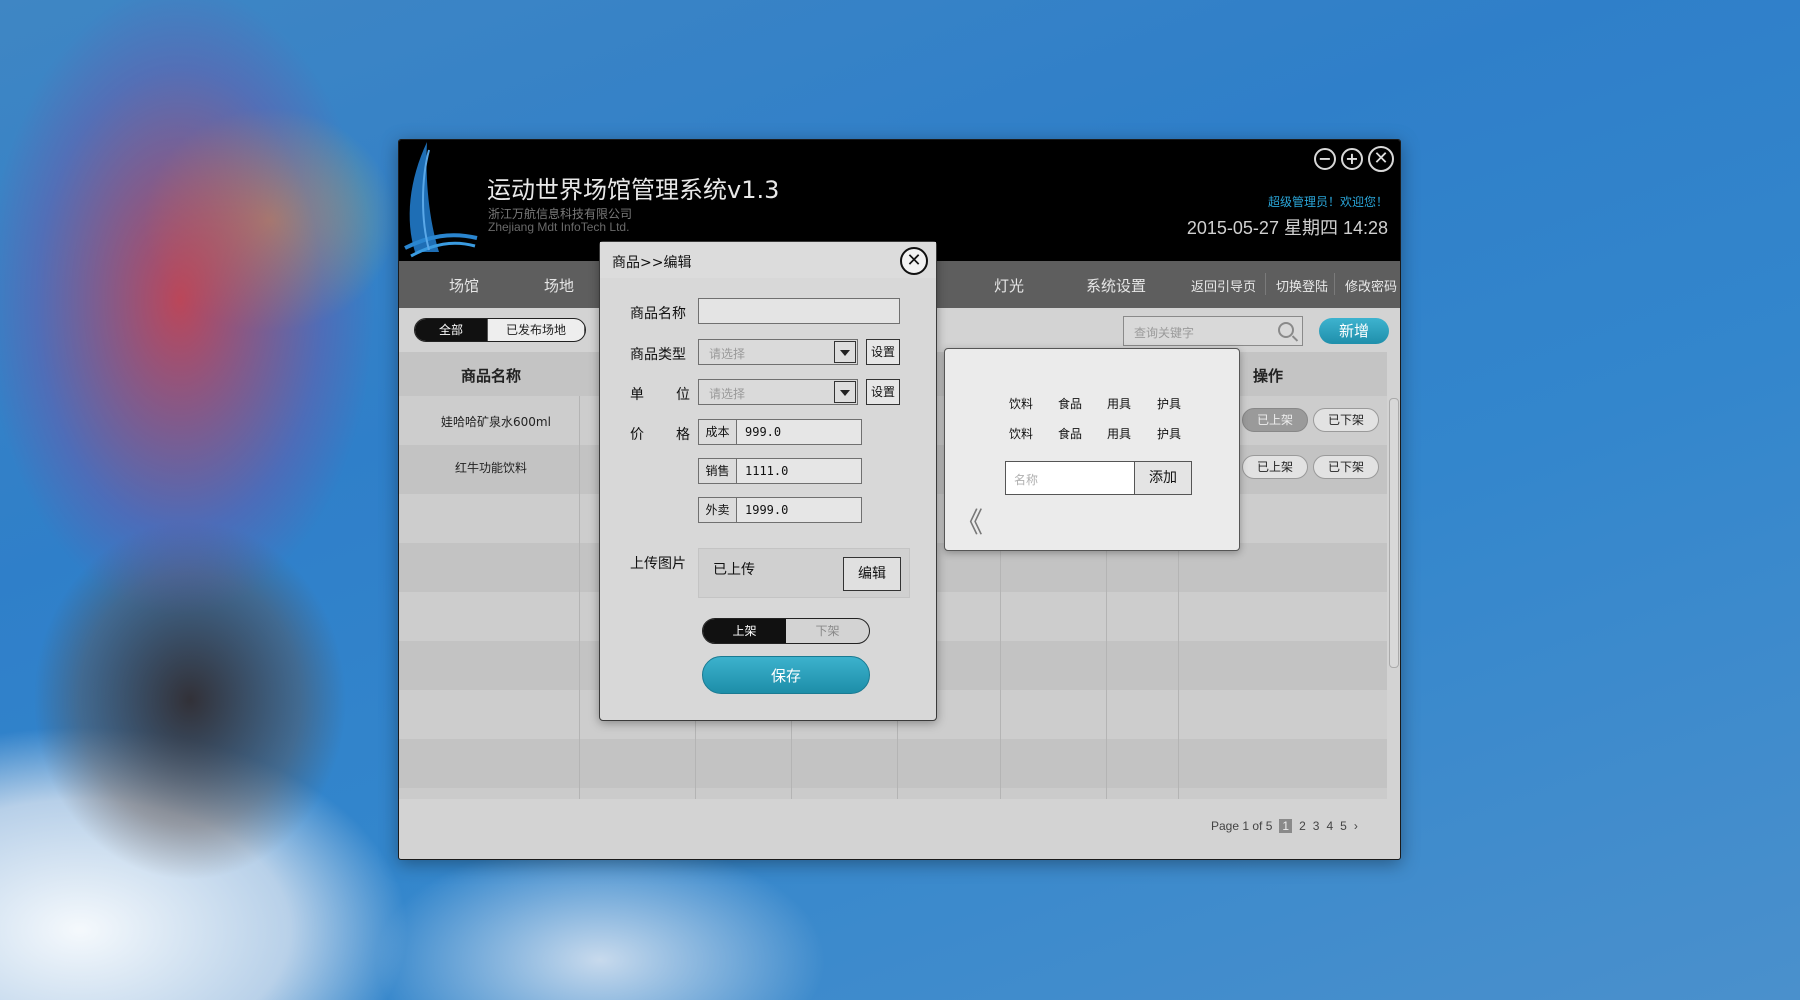 The image size is (1800, 1000). Describe the element at coordinates (734, 570) in the screenshot. I see `upload-status: 已上传` at that location.